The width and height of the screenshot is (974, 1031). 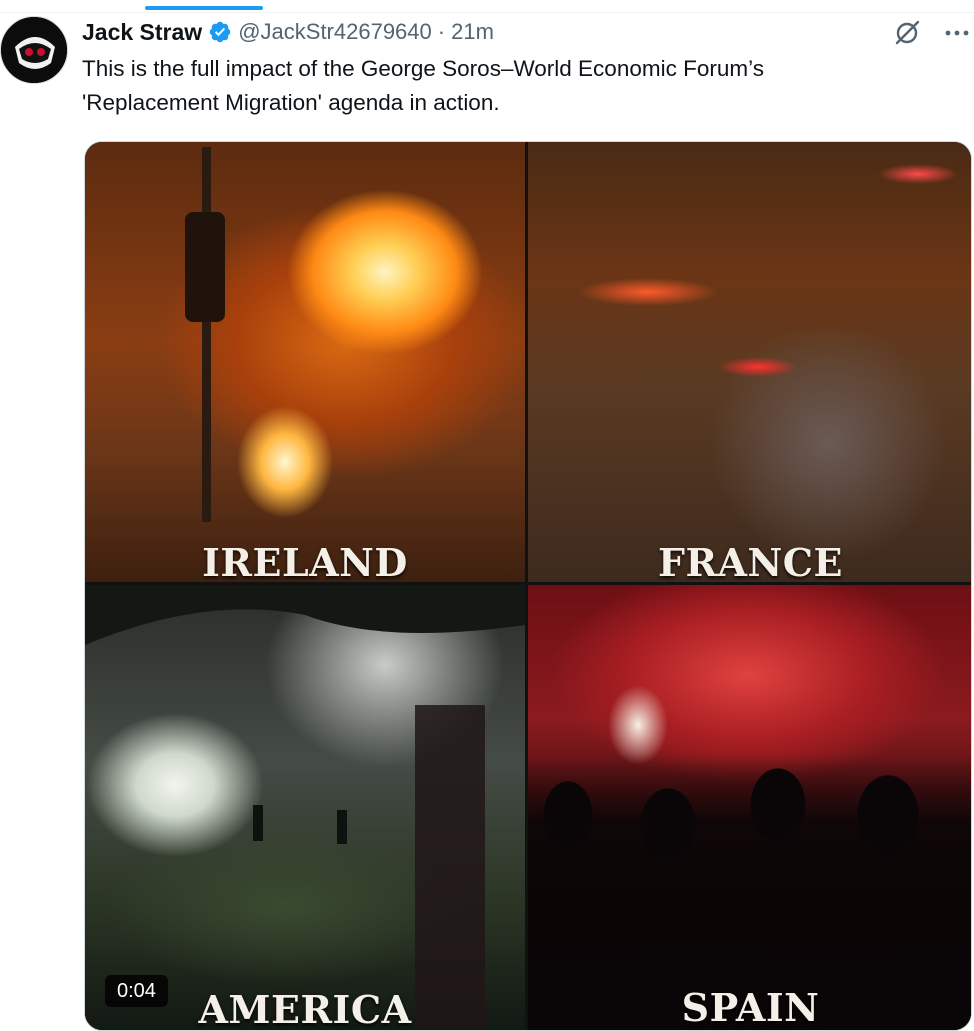 What do you see at coordinates (204, 8) in the screenshot?
I see `active-tab-indicator` at bounding box center [204, 8].